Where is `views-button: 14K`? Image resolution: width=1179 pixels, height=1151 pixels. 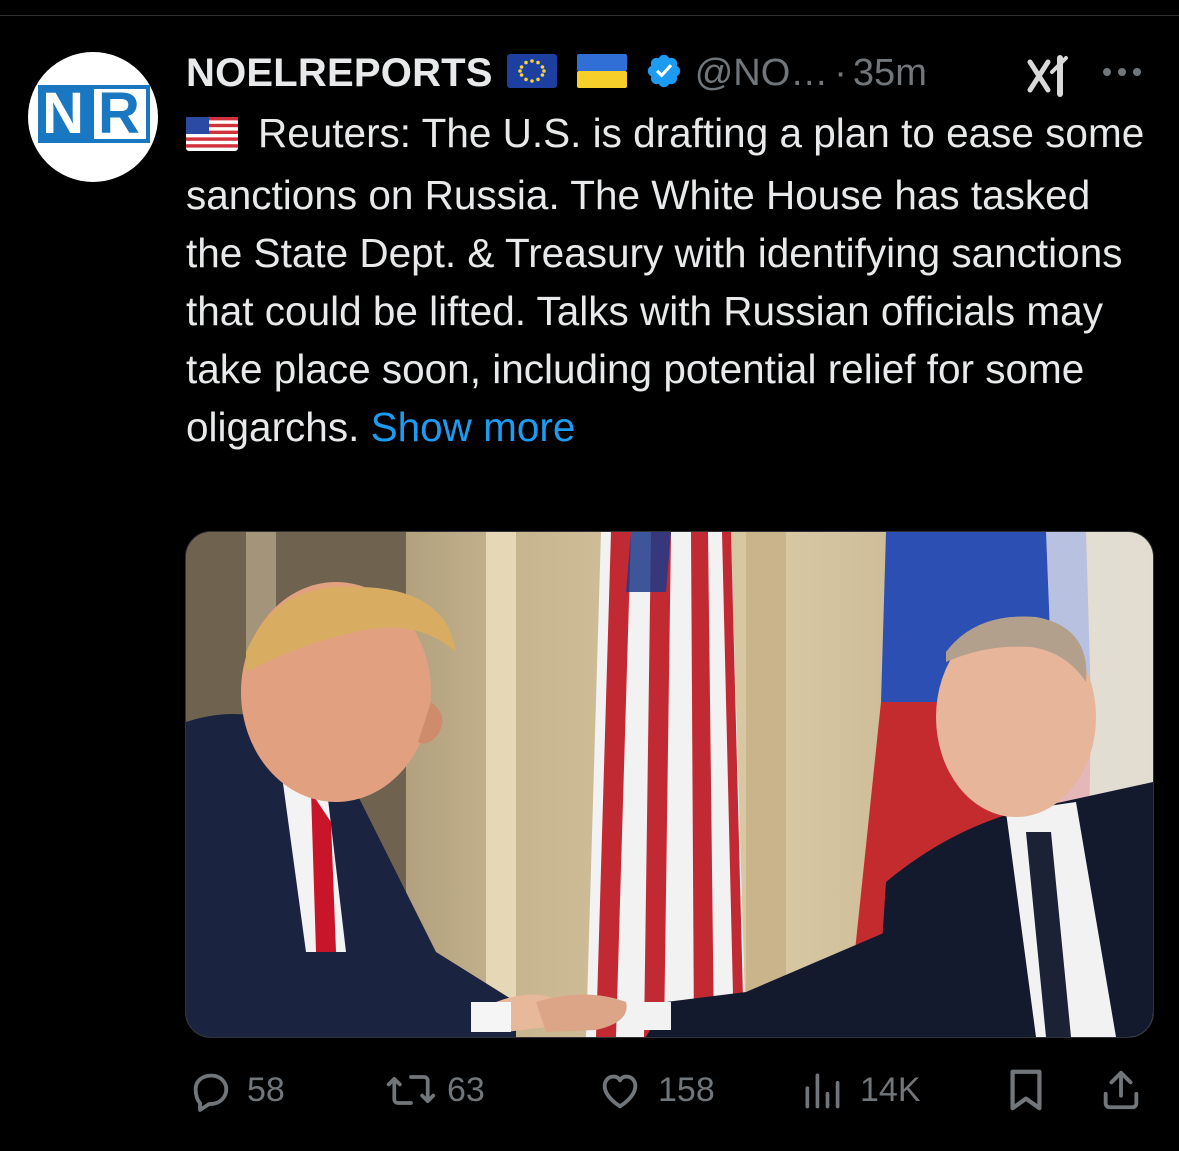
views-button: 14K is located at coordinates (860, 1090).